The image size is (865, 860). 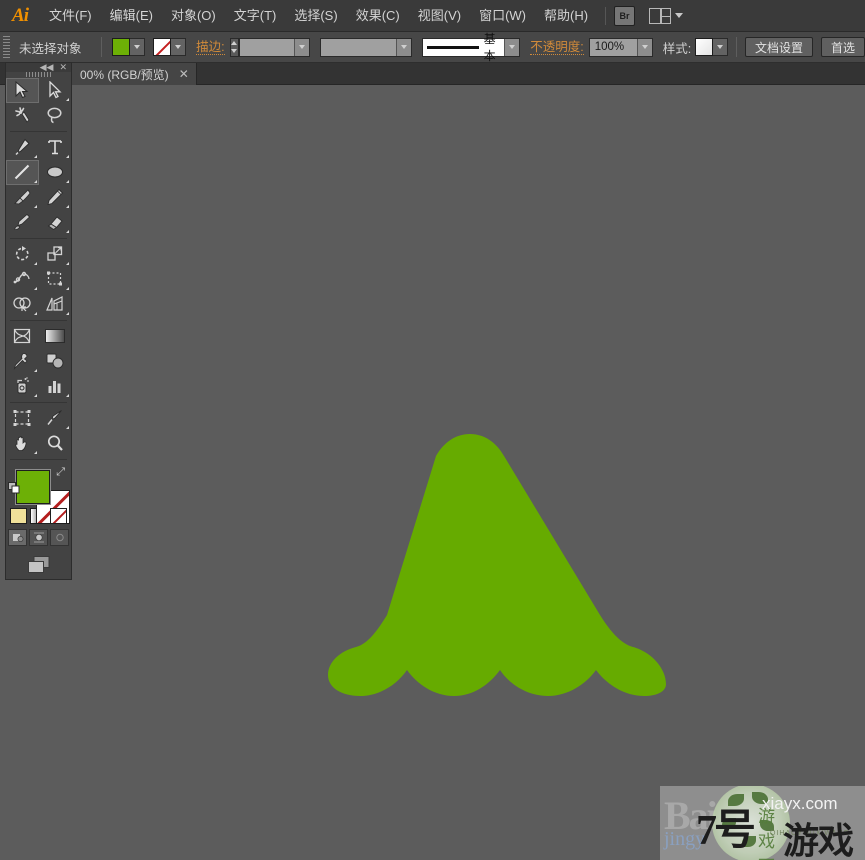 I want to click on opacity-combo: 100%, so click(x=620, y=47).